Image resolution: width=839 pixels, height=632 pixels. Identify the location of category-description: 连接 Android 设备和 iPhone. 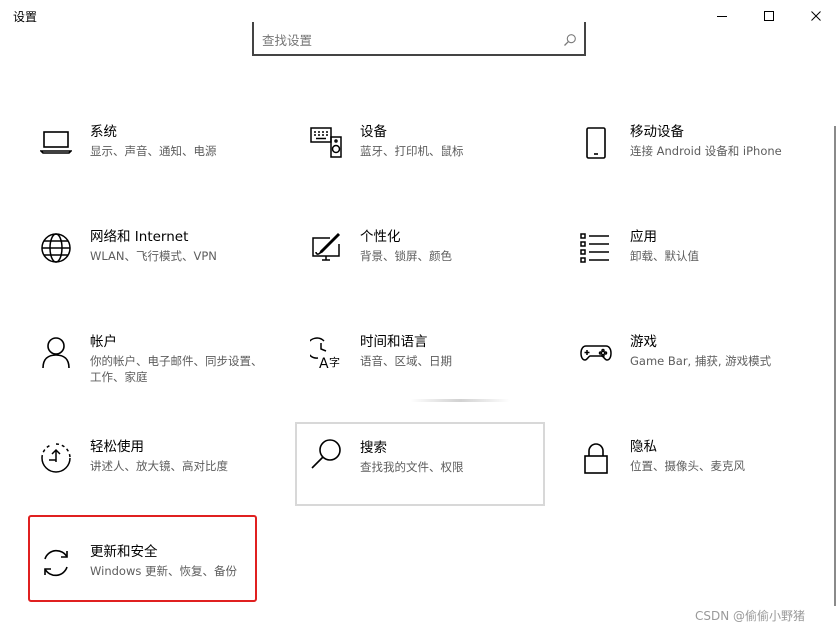
(706, 151).